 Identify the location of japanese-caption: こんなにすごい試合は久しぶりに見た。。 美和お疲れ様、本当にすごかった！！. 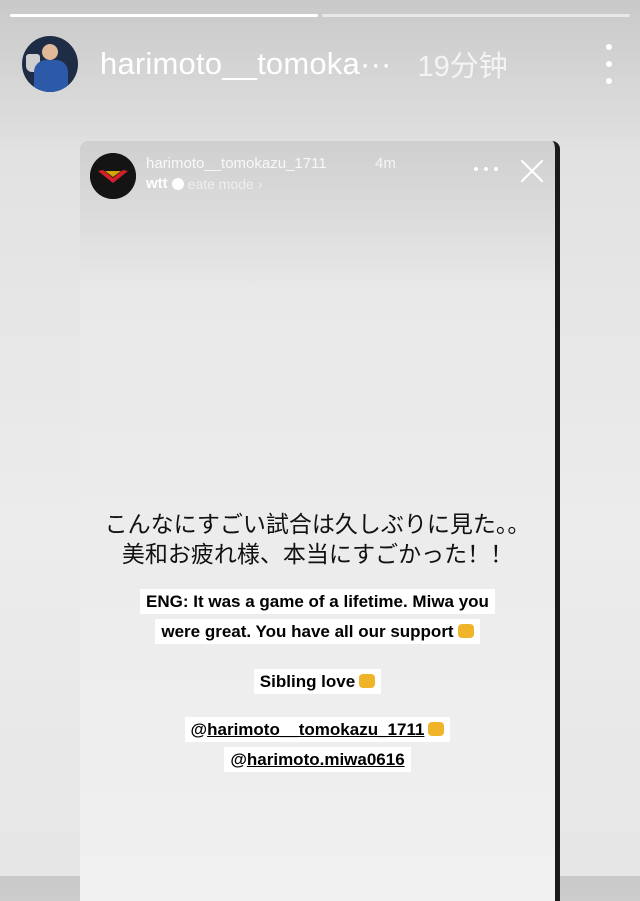
(317, 540).